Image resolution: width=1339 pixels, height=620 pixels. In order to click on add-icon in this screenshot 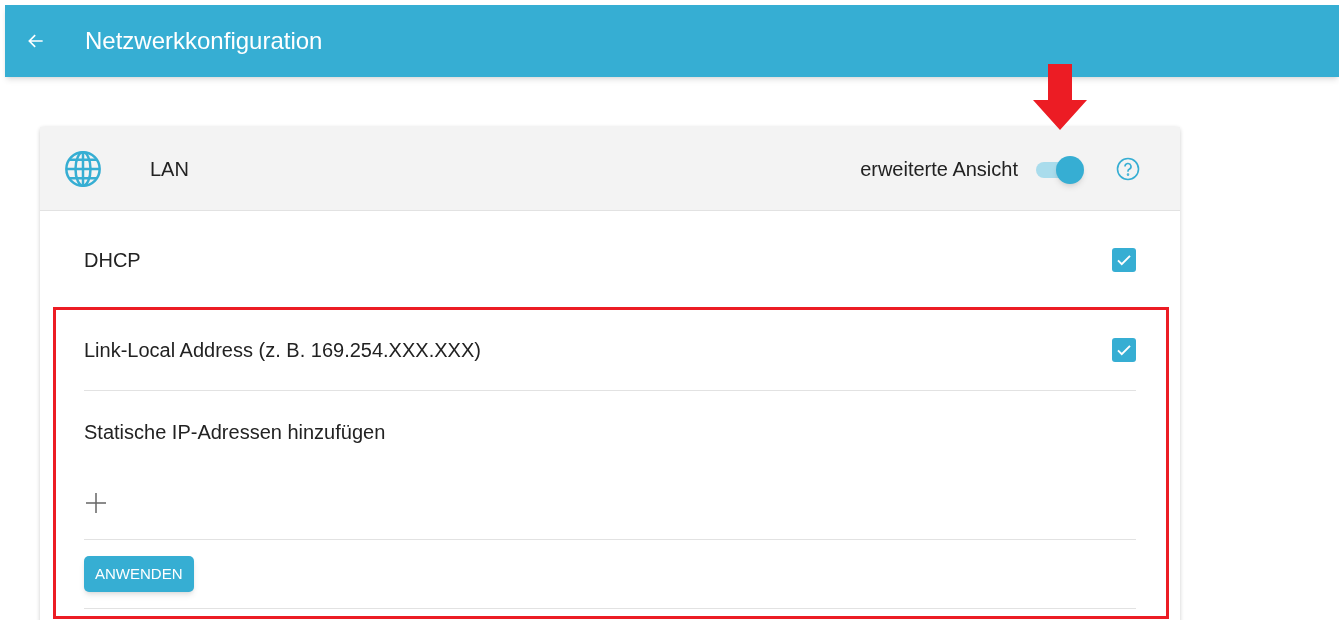, I will do `click(96, 503)`.